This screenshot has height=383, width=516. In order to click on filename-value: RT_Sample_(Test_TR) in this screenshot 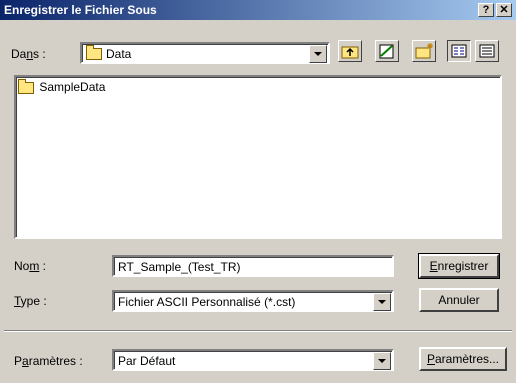, I will do `click(179, 267)`.